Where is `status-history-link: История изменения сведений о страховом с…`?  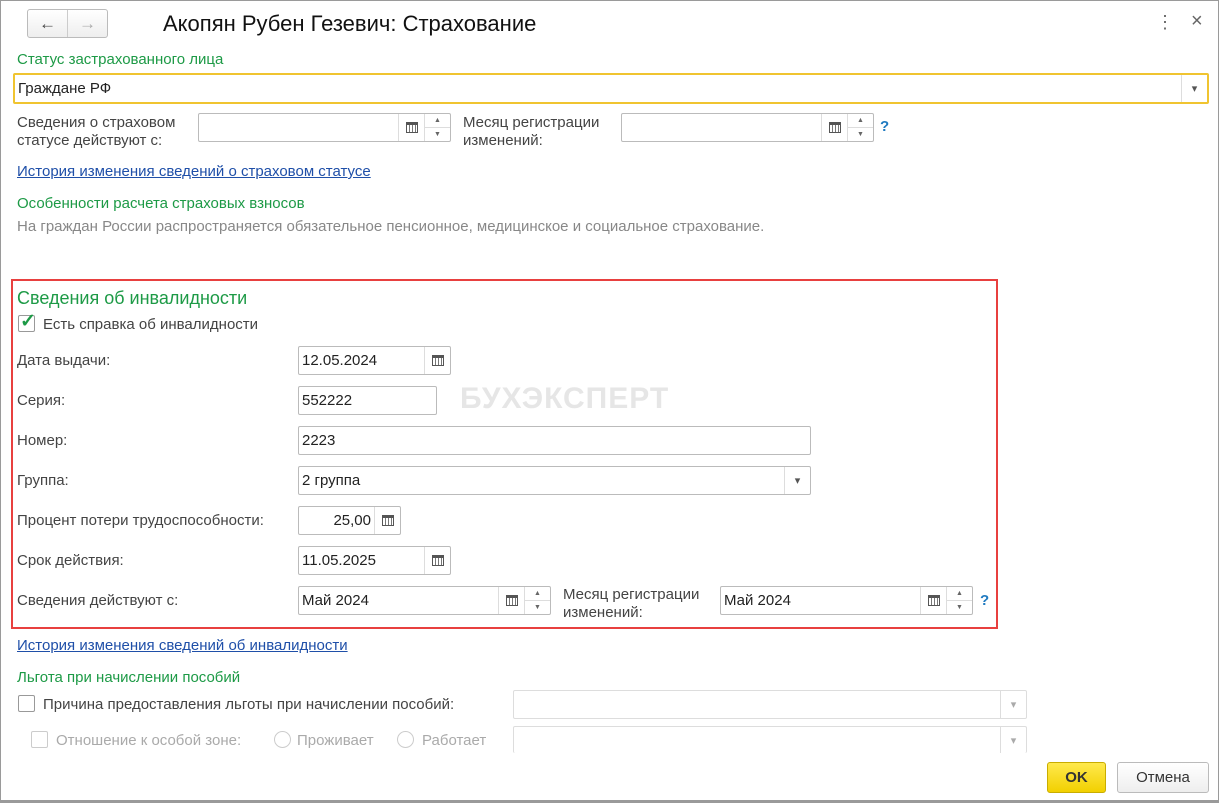
status-history-link: История изменения сведений о страховом с… is located at coordinates (194, 171).